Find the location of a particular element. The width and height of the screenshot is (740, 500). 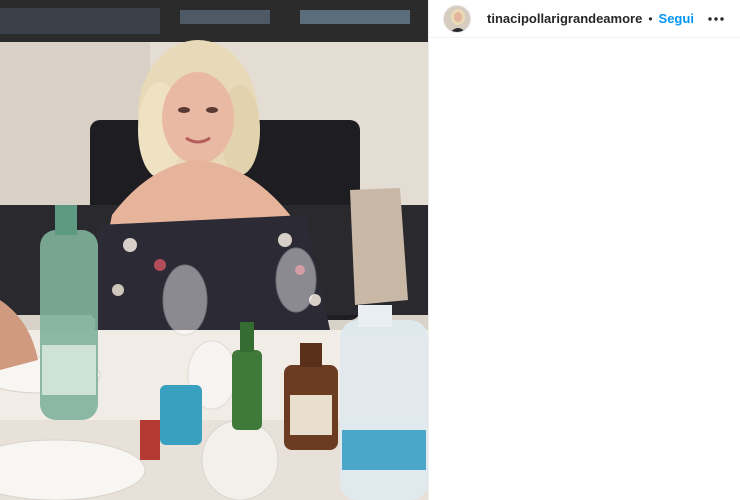

profile-avatar is located at coordinates (457, 18).